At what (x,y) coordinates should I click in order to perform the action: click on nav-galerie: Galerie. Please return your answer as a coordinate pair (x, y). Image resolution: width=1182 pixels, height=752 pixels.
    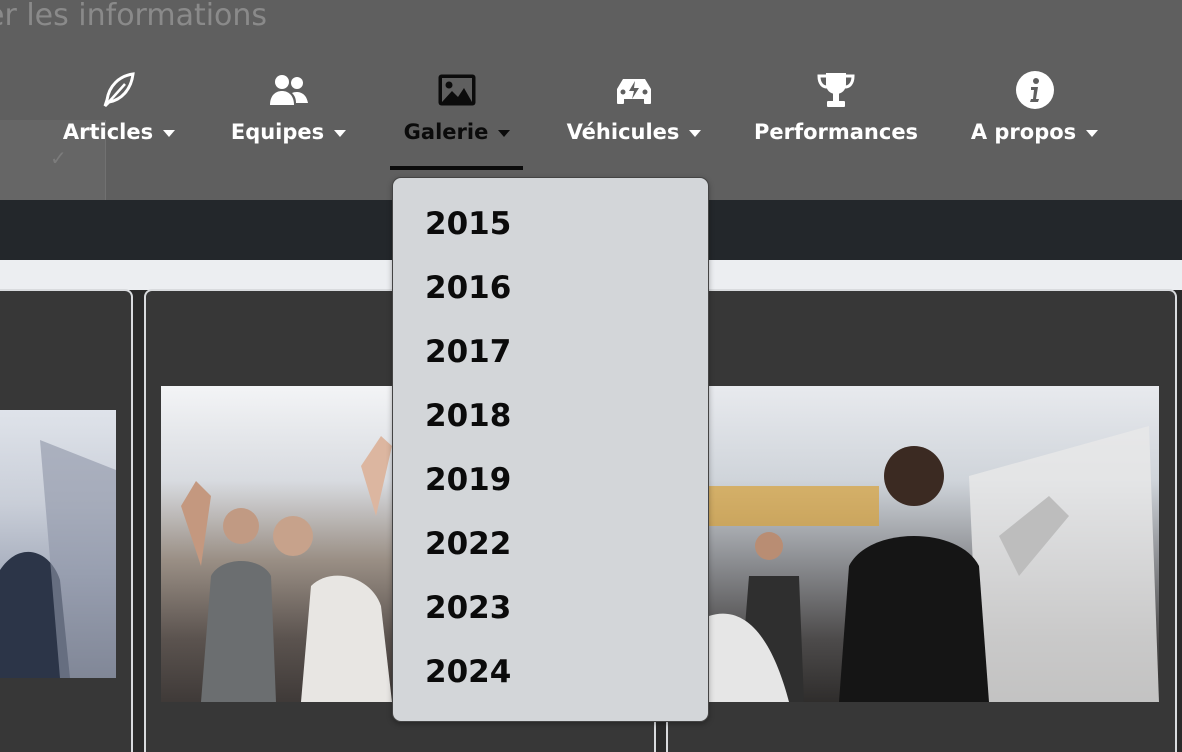
    Looking at the image, I should click on (457, 120).